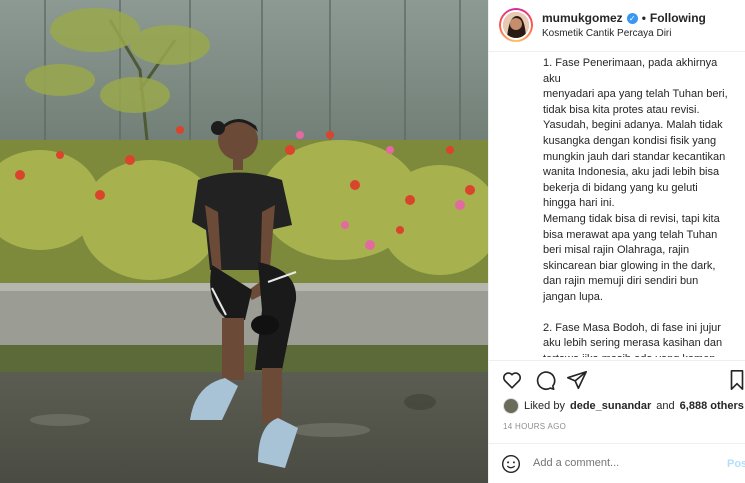 The width and height of the screenshot is (745, 483). I want to click on avatar-image, so click(516, 25).